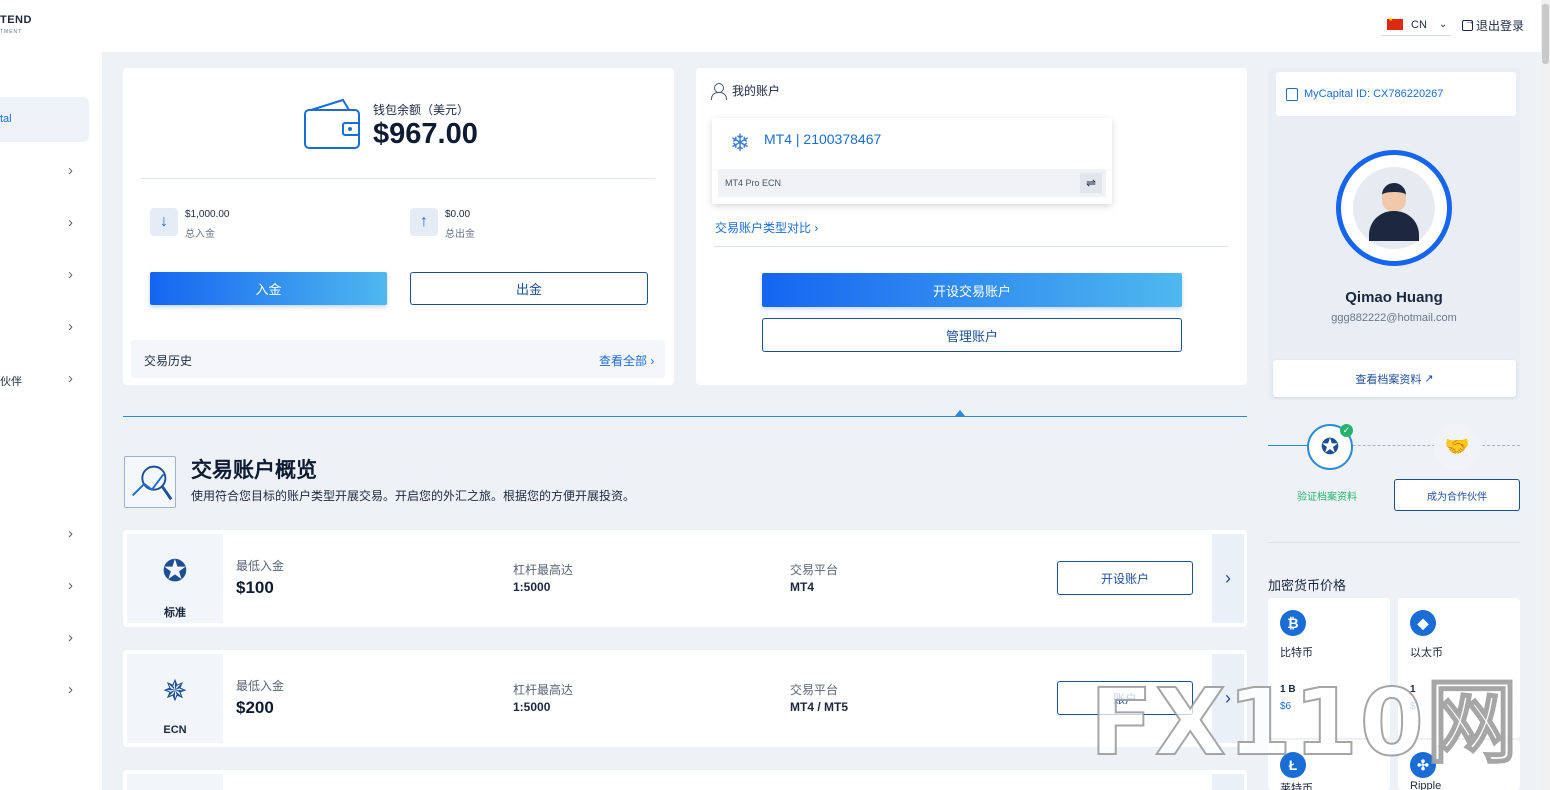  What do you see at coordinates (175, 571) in the screenshot?
I see `badge-check-icon: ✪` at bounding box center [175, 571].